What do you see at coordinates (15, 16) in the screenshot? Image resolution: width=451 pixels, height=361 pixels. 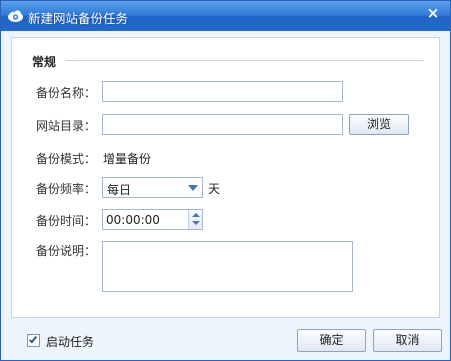 I see `cloud-icon` at bounding box center [15, 16].